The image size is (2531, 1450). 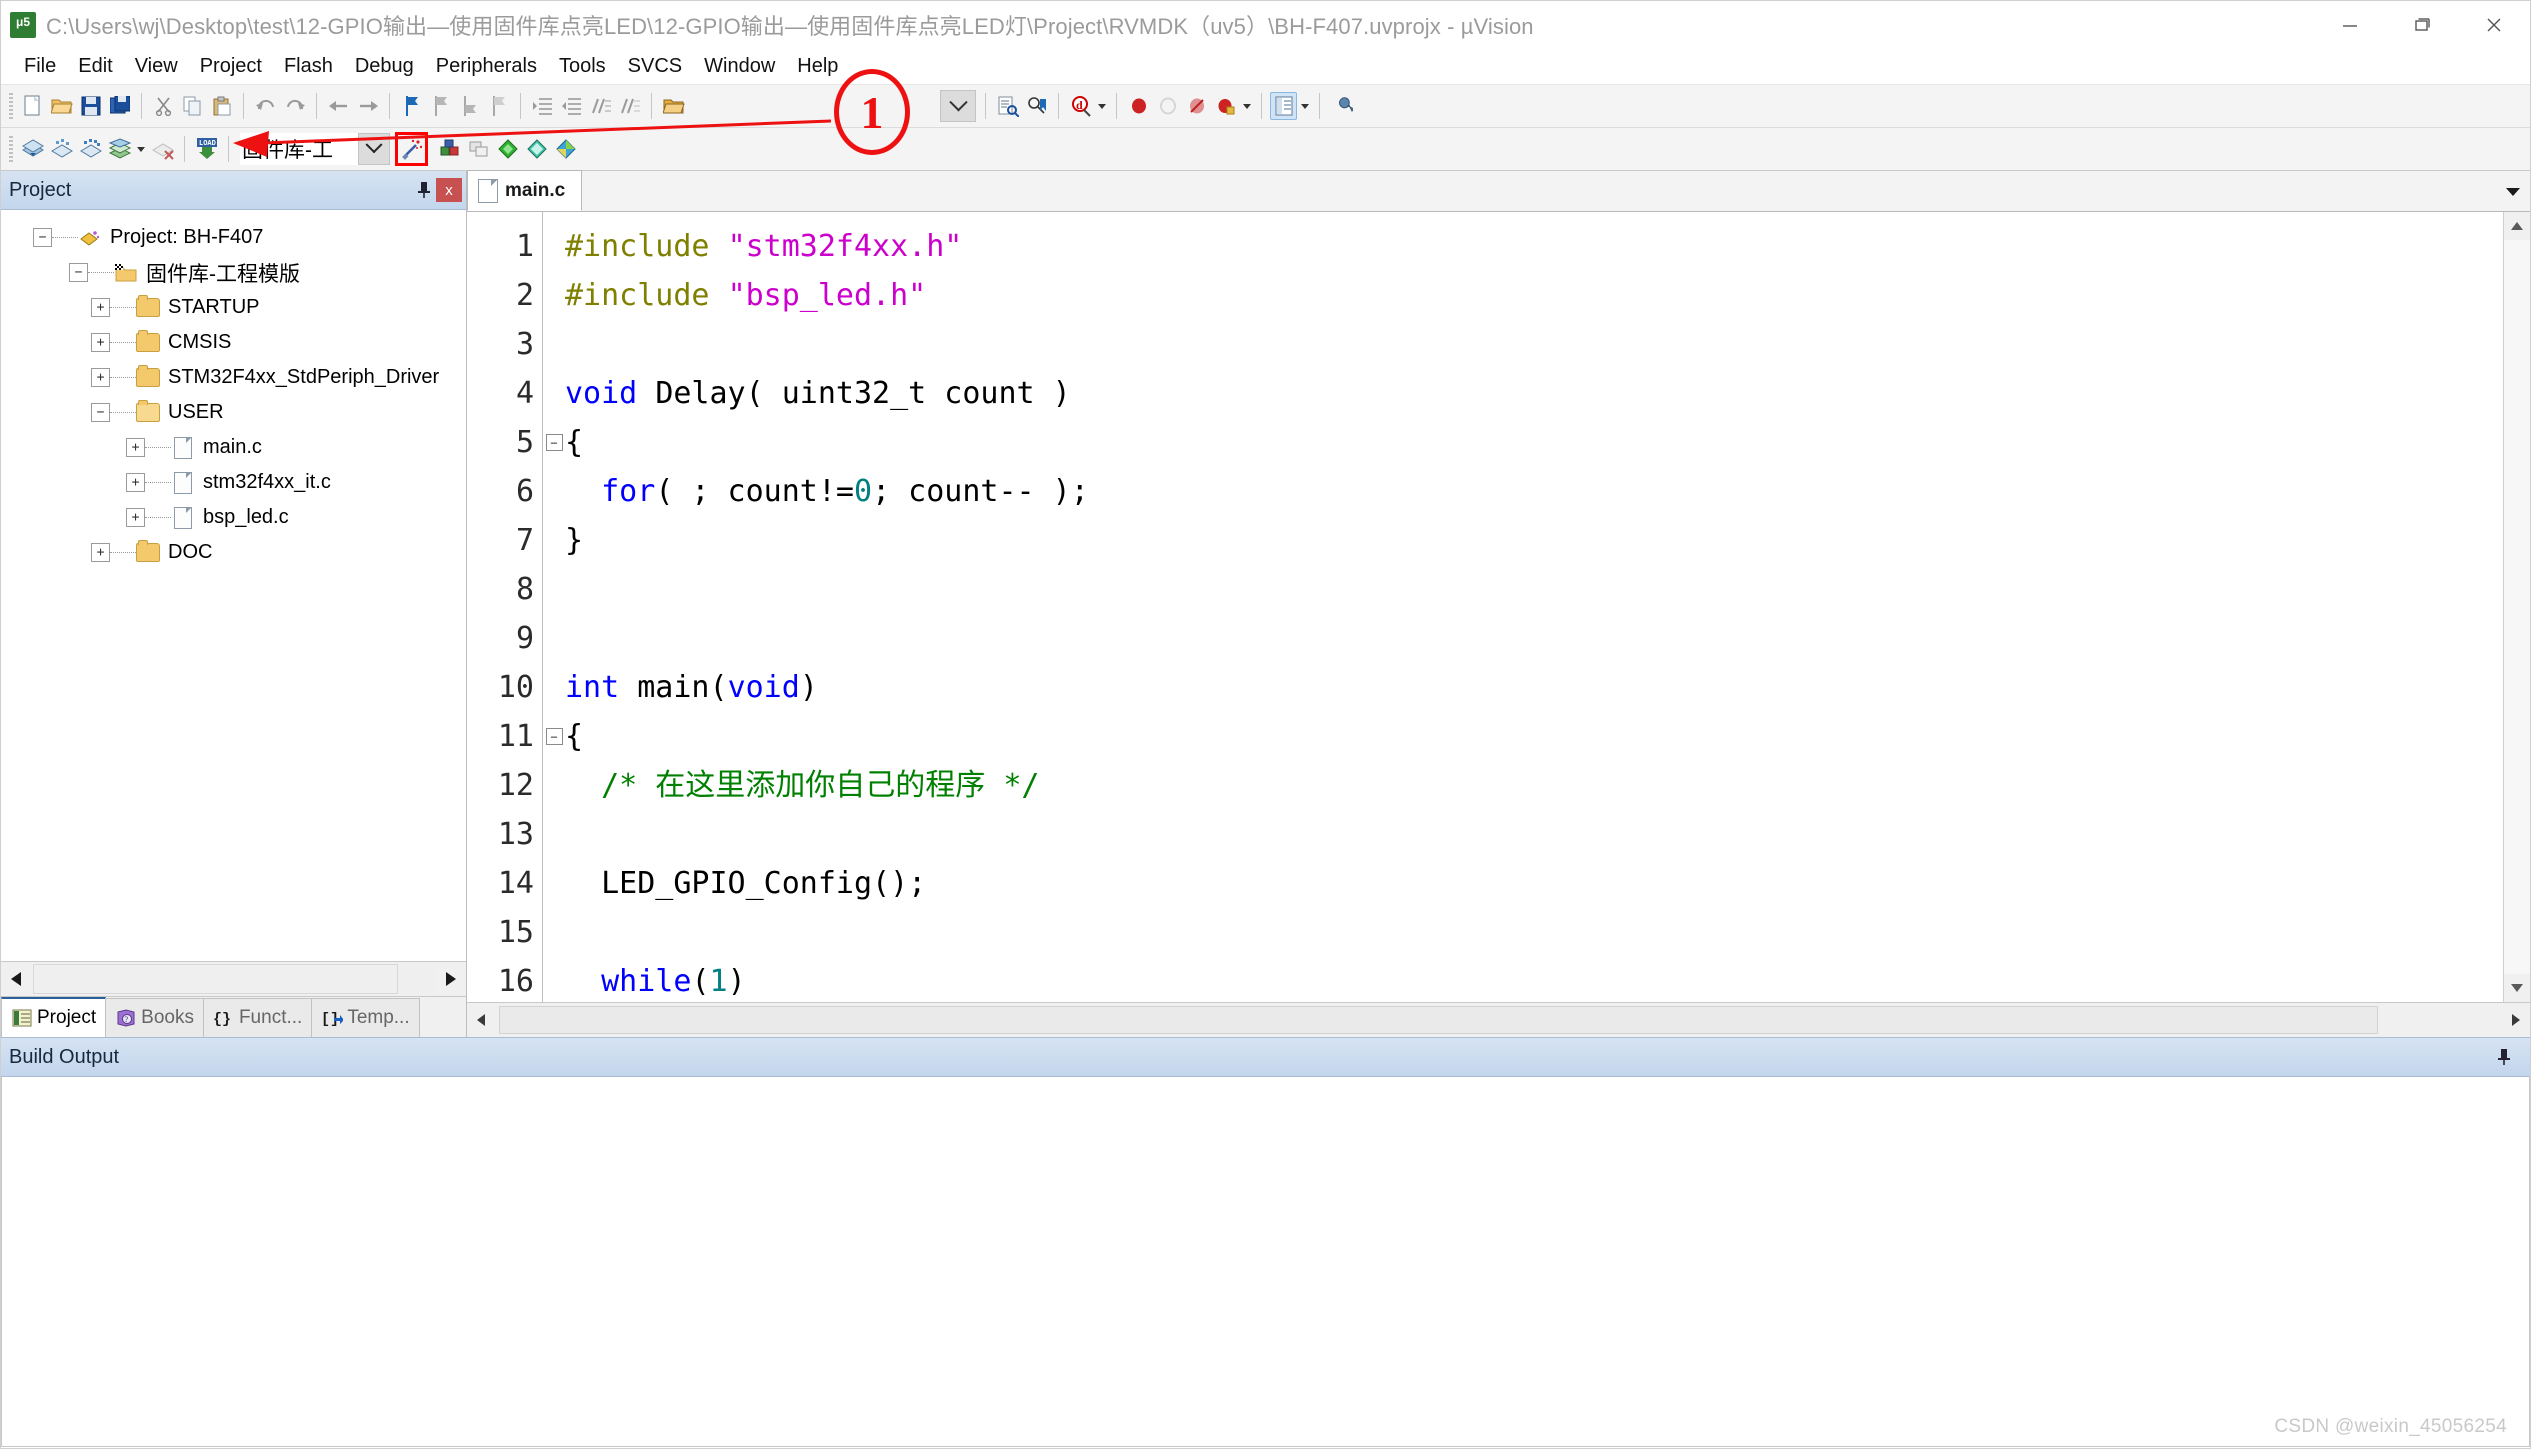 I want to click on tree-item-stm32f4xx-it-c: + stm32f4xx_it.c, so click(x=233, y=482).